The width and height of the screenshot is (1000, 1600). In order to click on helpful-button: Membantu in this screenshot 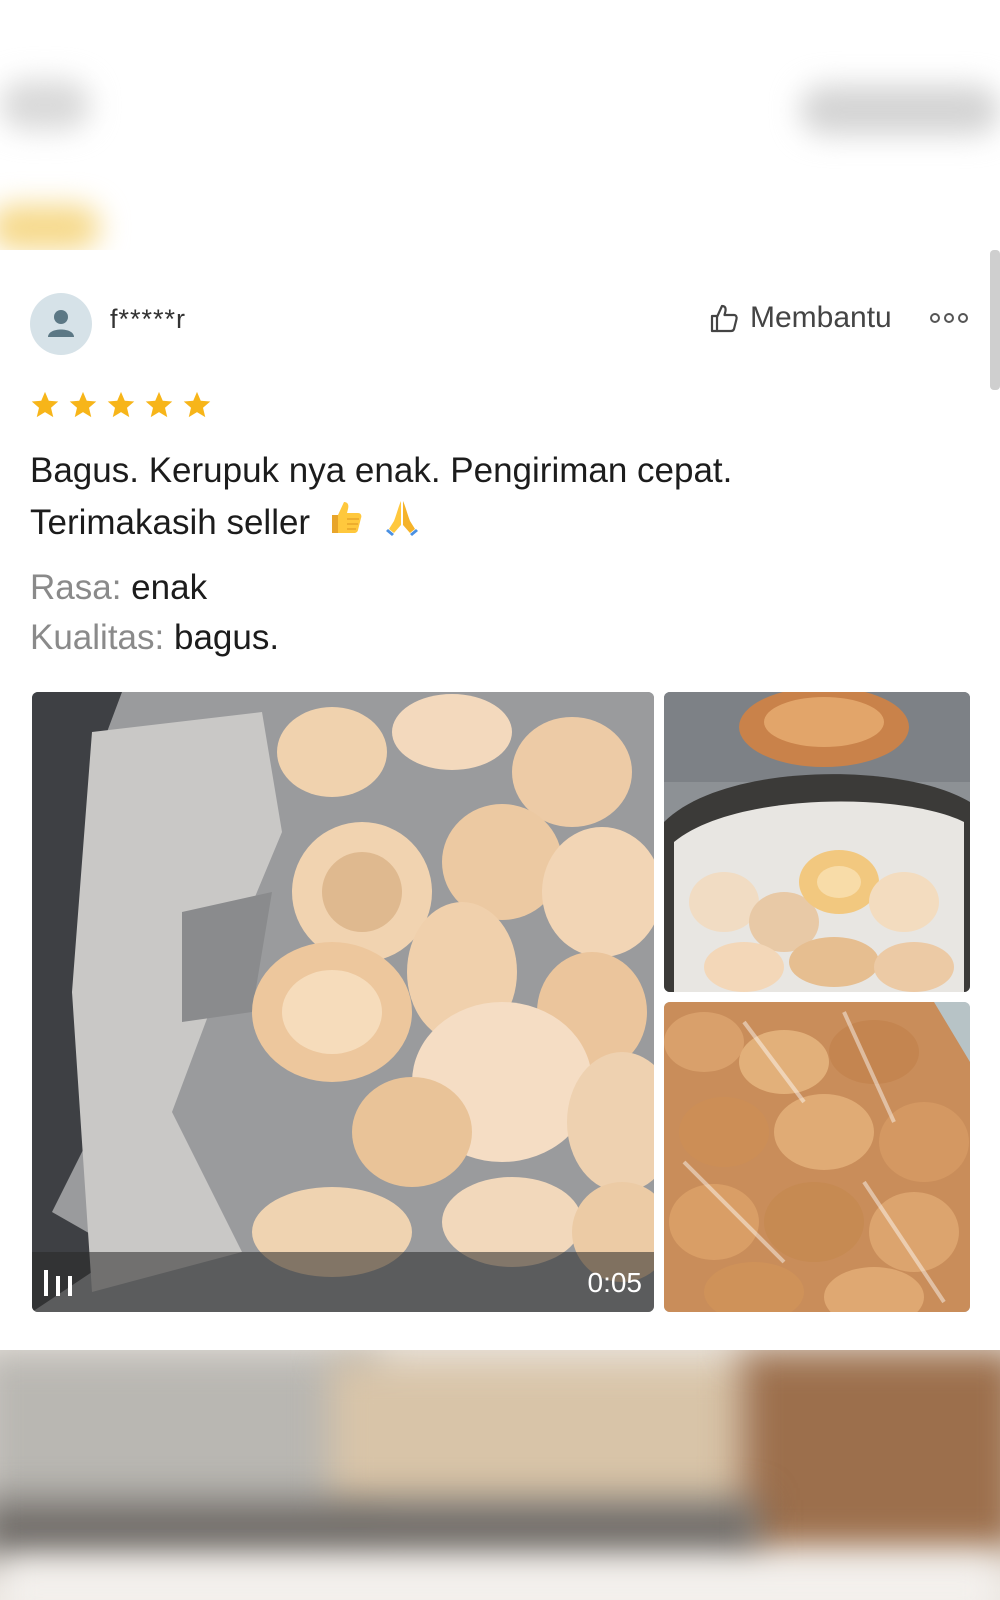, I will do `click(800, 318)`.